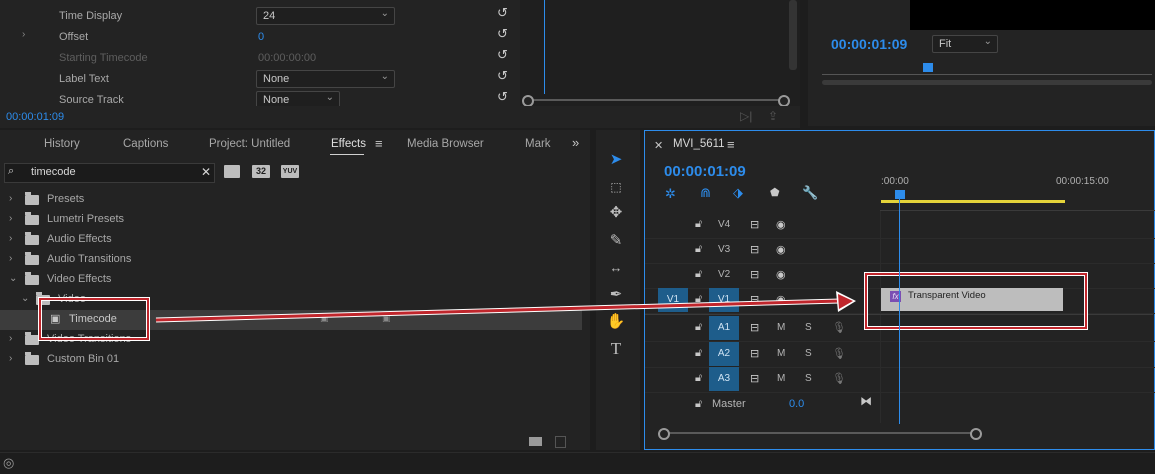 Image resolution: width=1155 pixels, height=474 pixels. Describe the element at coordinates (505, 307) in the screenshot. I see `drag-arrow` at that location.